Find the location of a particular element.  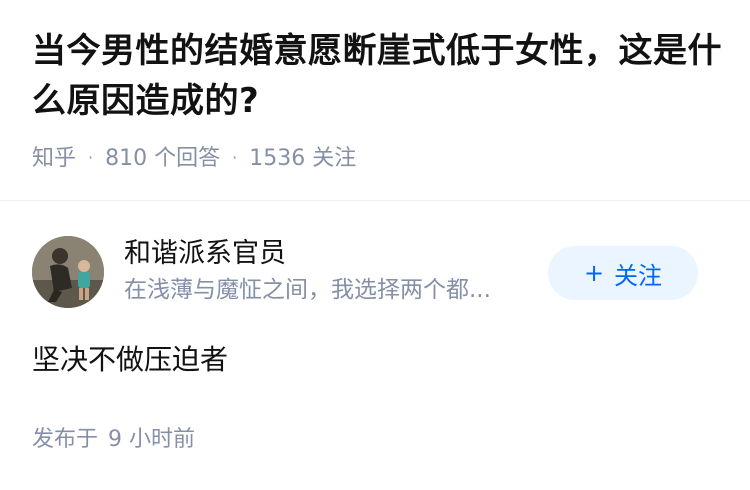

author-avatar is located at coordinates (68, 272).